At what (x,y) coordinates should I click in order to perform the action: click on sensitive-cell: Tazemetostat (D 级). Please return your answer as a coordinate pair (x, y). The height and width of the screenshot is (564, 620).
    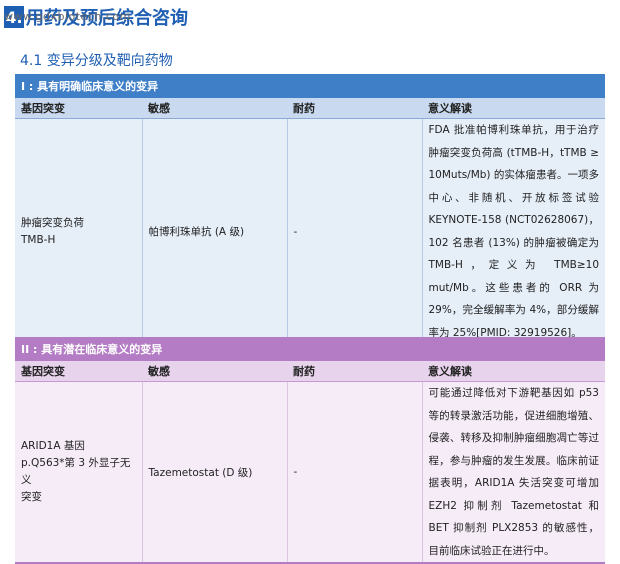
    Looking at the image, I should click on (215, 472).